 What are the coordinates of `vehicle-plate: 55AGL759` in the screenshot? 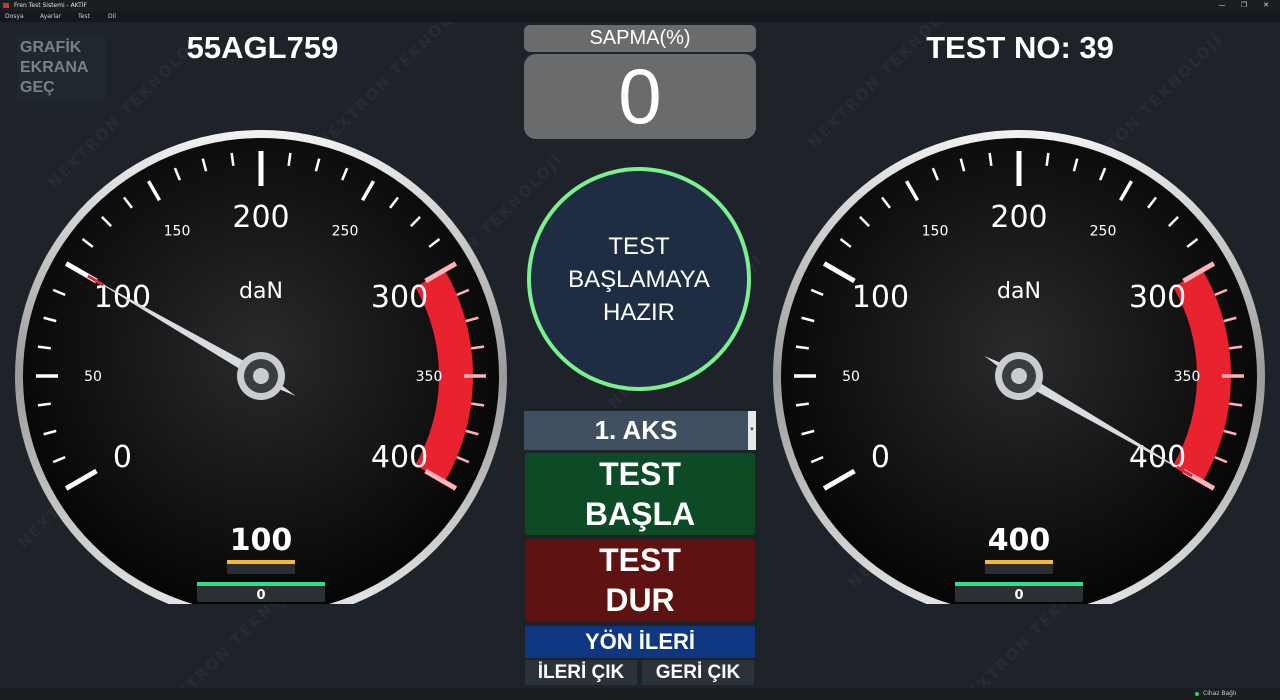 It's located at (262, 47).